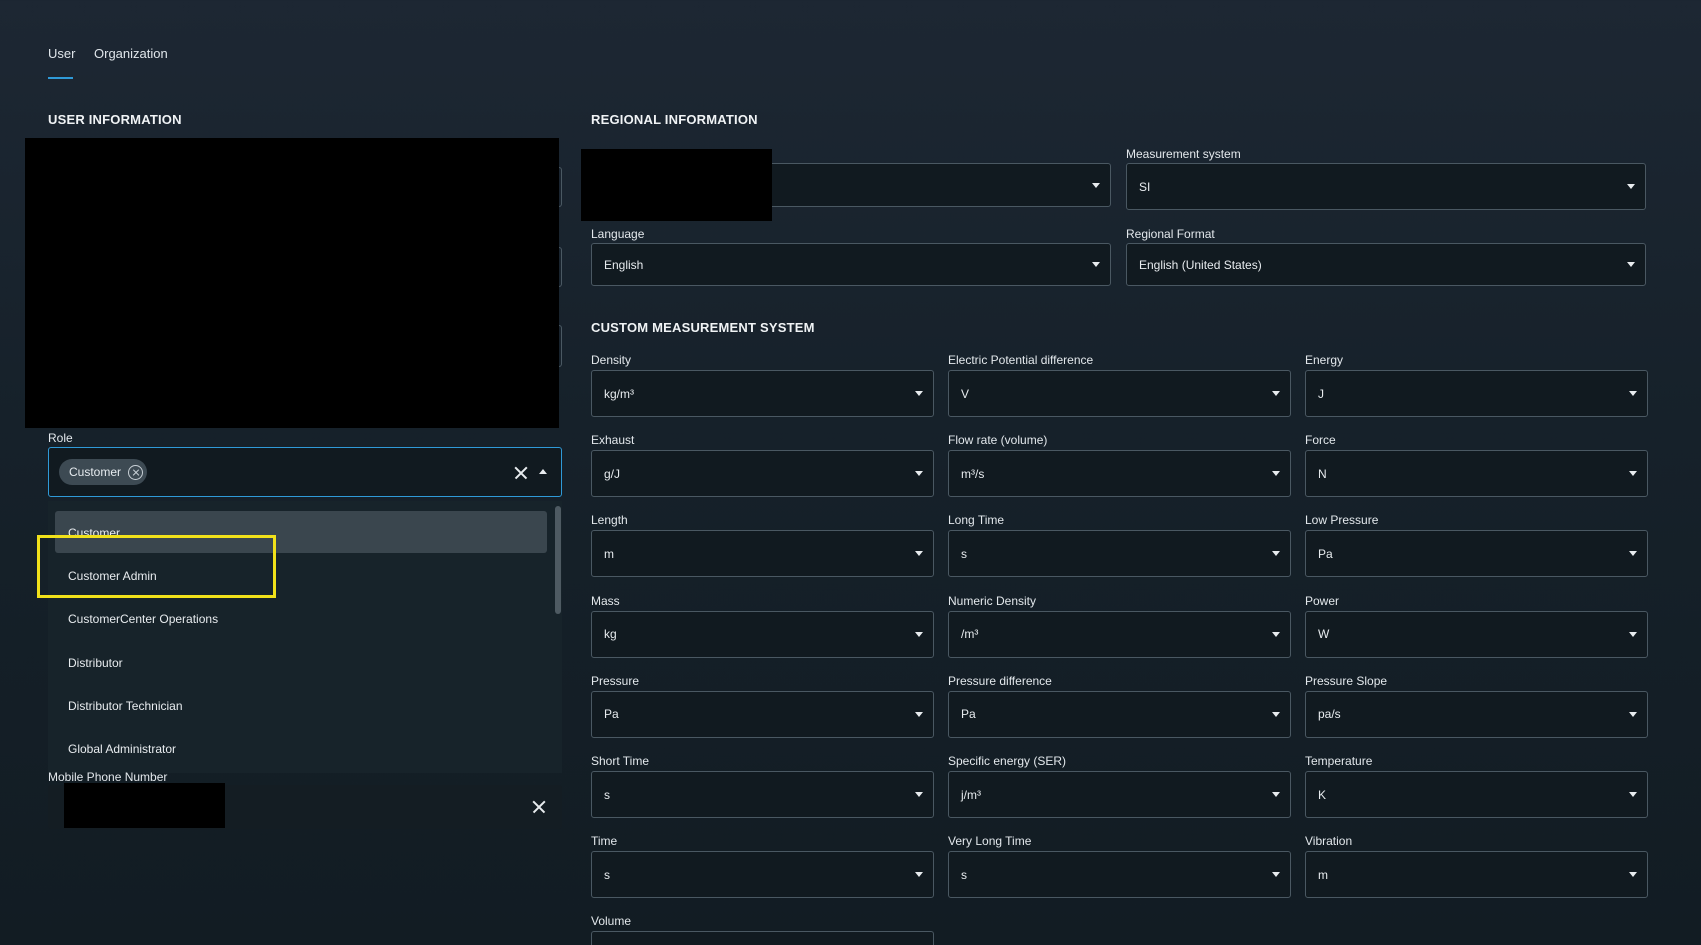  What do you see at coordinates (762, 714) in the screenshot?
I see `pressure-select: Pa` at bounding box center [762, 714].